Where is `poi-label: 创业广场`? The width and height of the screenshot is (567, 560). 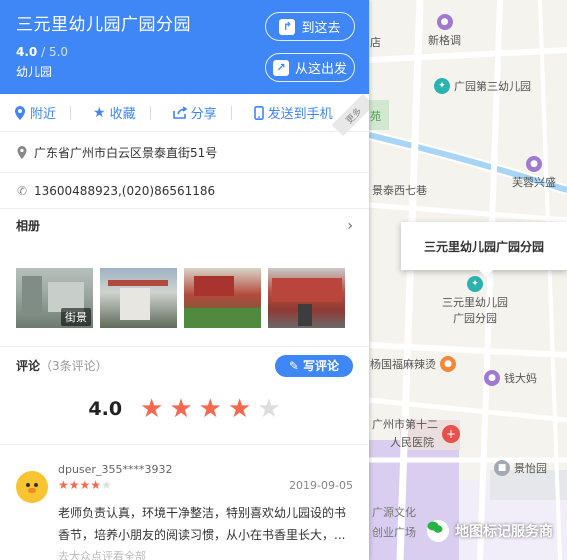 poi-label: 创业广场 is located at coordinates (394, 532).